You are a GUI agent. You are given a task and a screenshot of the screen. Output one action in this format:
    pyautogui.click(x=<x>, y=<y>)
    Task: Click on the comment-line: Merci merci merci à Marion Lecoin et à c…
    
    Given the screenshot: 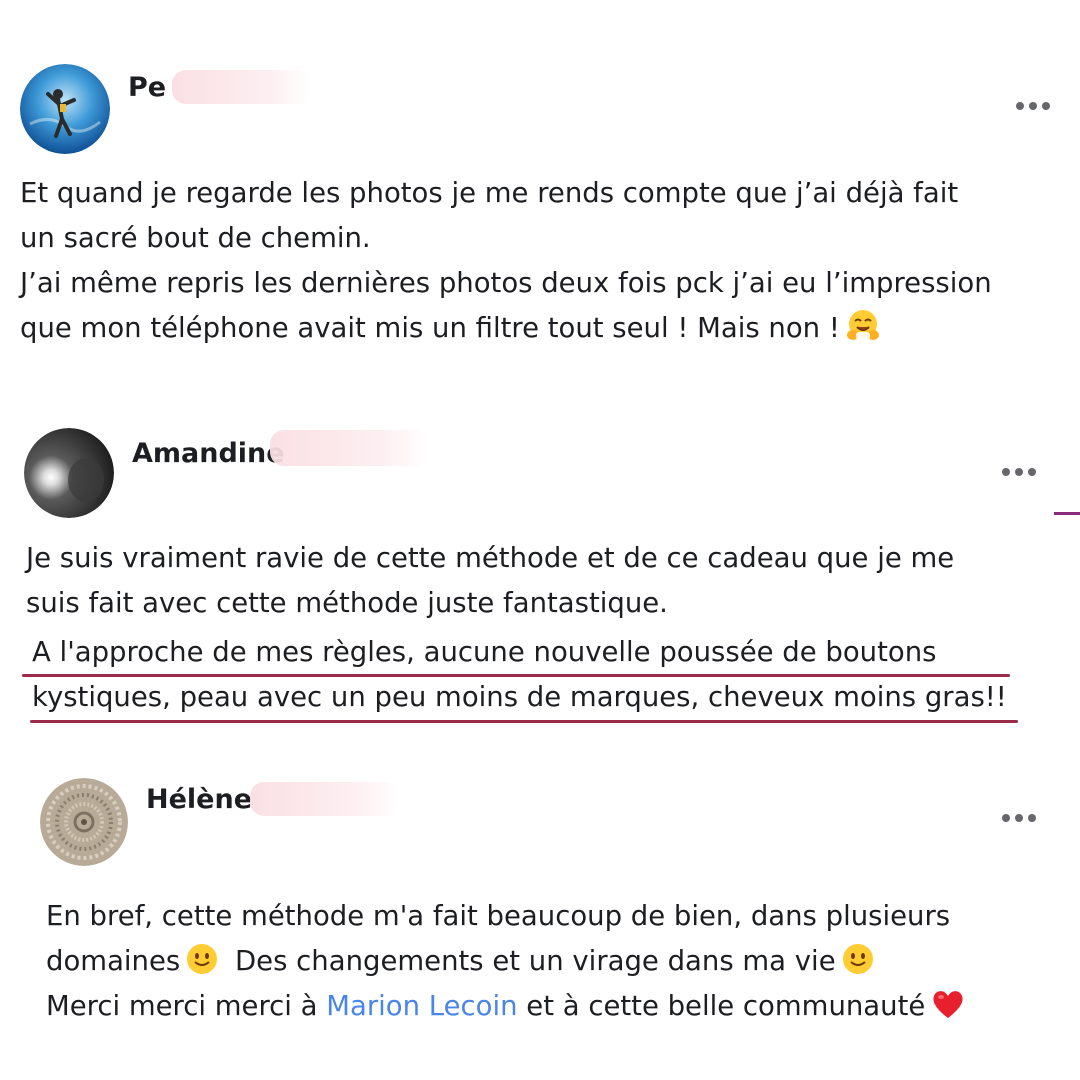 What is the action you would take?
    pyautogui.click(x=505, y=1006)
    